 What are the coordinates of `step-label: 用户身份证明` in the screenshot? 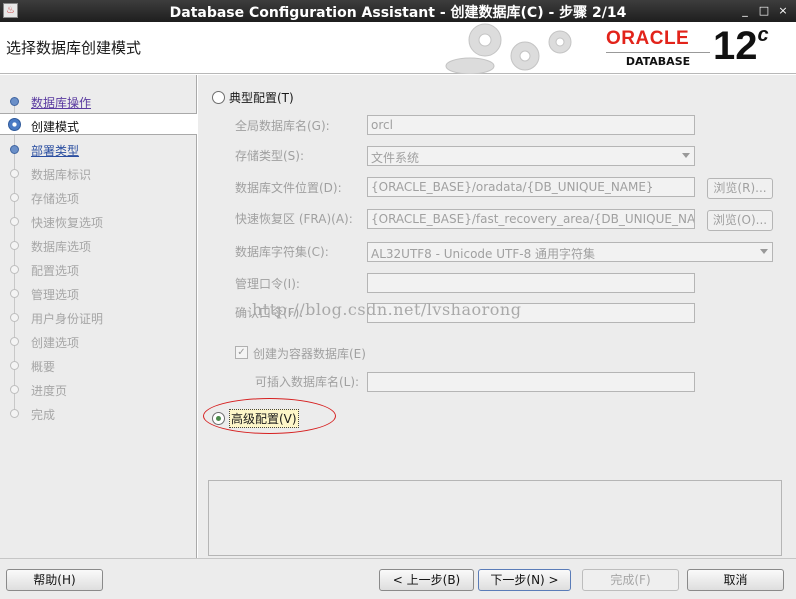 It's located at (67, 319).